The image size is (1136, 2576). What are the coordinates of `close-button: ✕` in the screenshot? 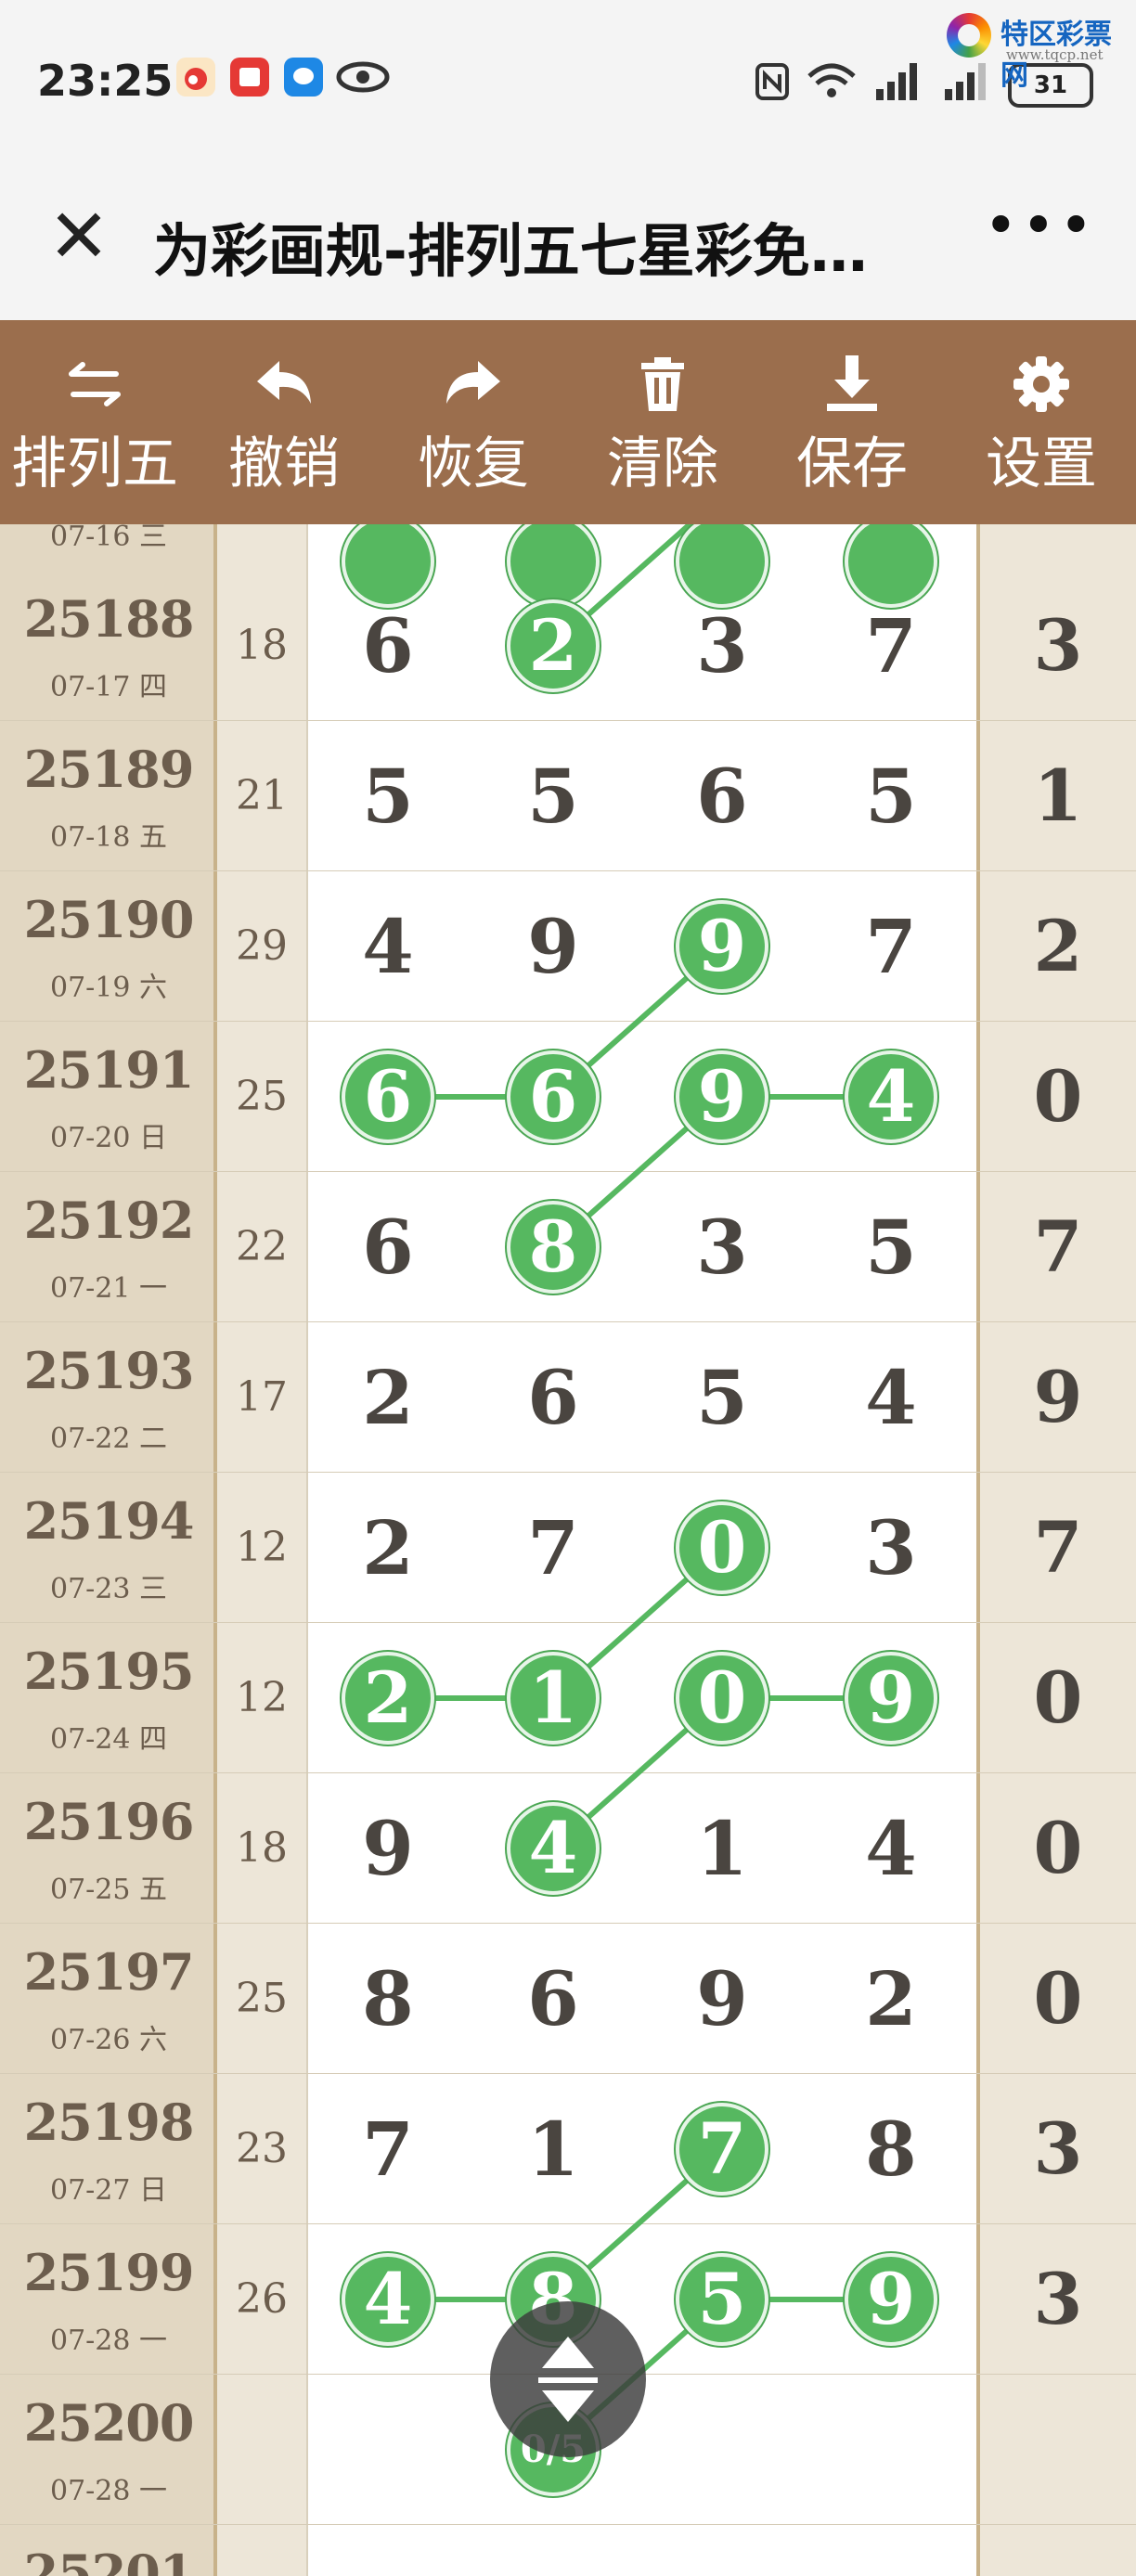 It's located at (79, 237).